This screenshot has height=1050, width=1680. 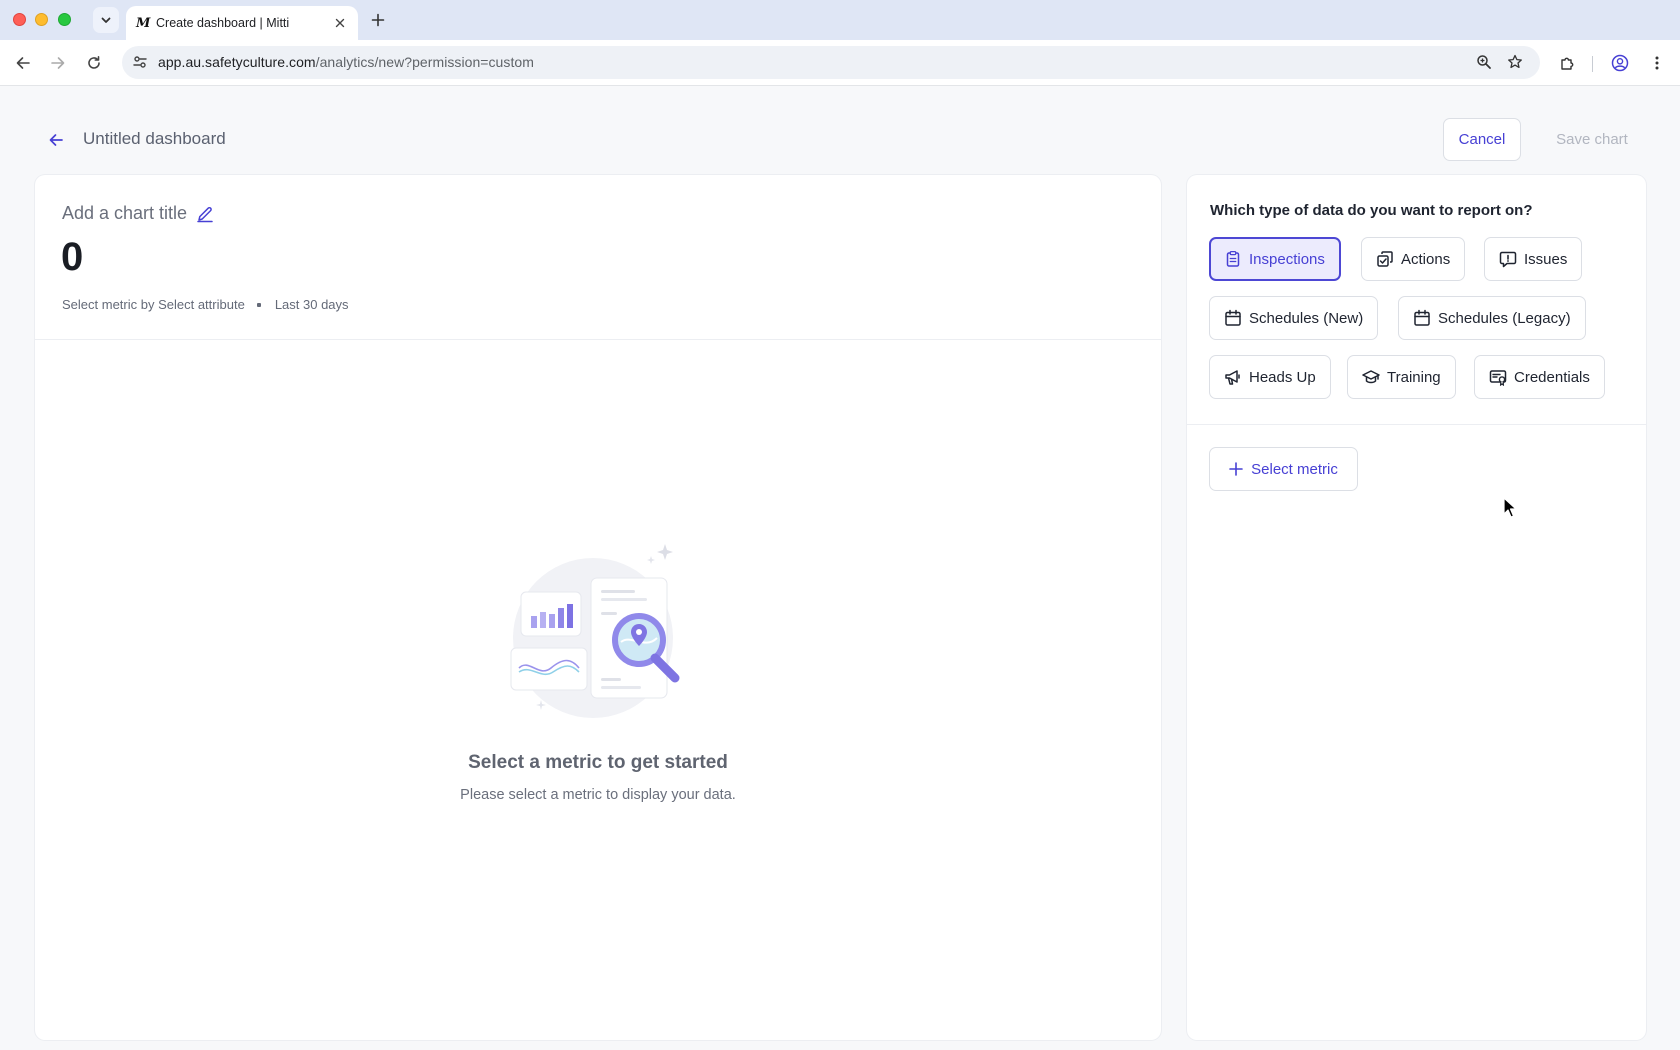 I want to click on extensions-button, so click(x=1567, y=63).